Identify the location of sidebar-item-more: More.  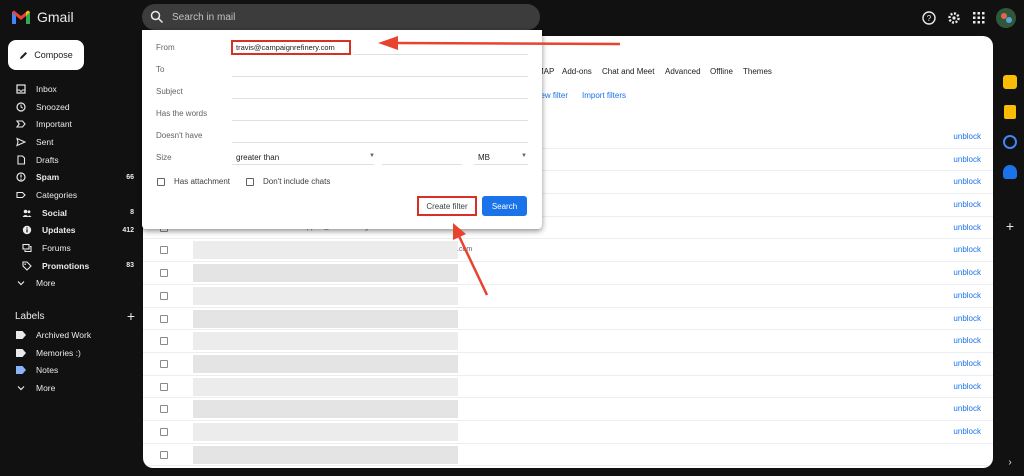
(71, 284).